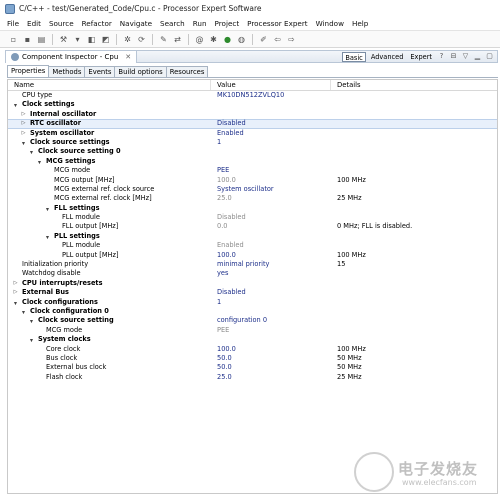  What do you see at coordinates (91, 39) in the screenshot?
I see `new-project-icon: ◧` at bounding box center [91, 39].